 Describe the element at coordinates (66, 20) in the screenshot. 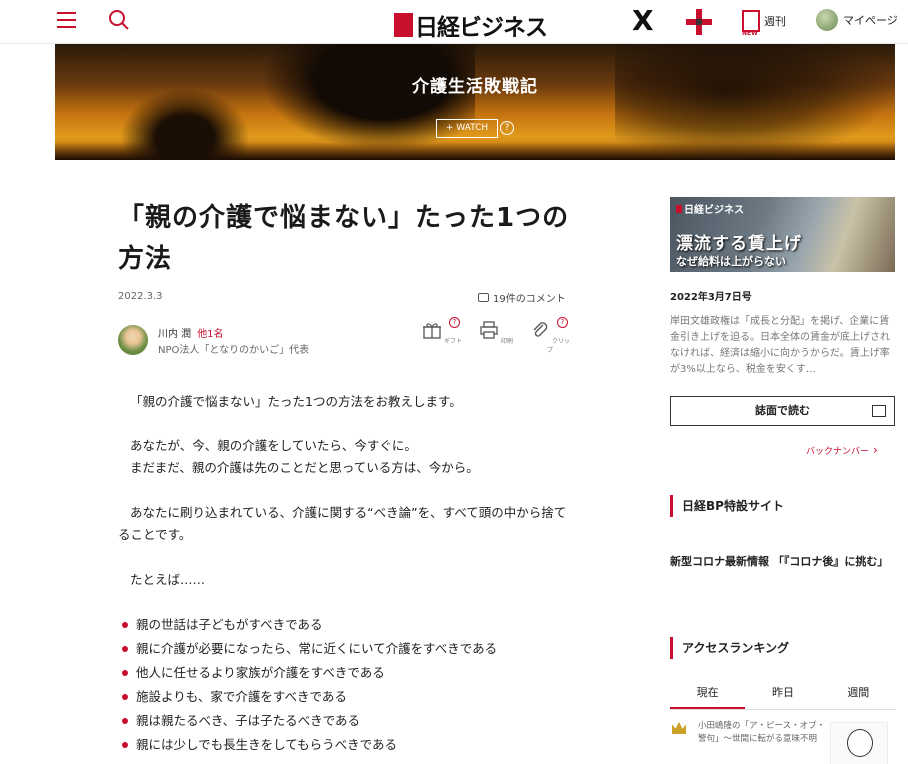

I see `menu-icon` at that location.